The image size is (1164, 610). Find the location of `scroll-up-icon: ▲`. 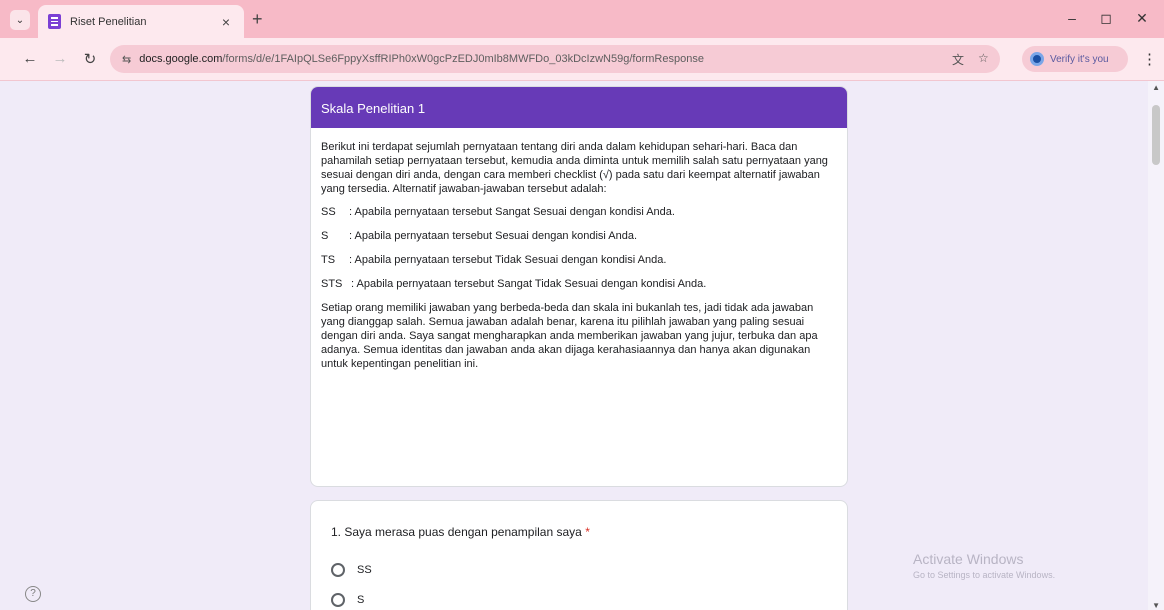

scroll-up-icon: ▲ is located at coordinates (1156, 87).